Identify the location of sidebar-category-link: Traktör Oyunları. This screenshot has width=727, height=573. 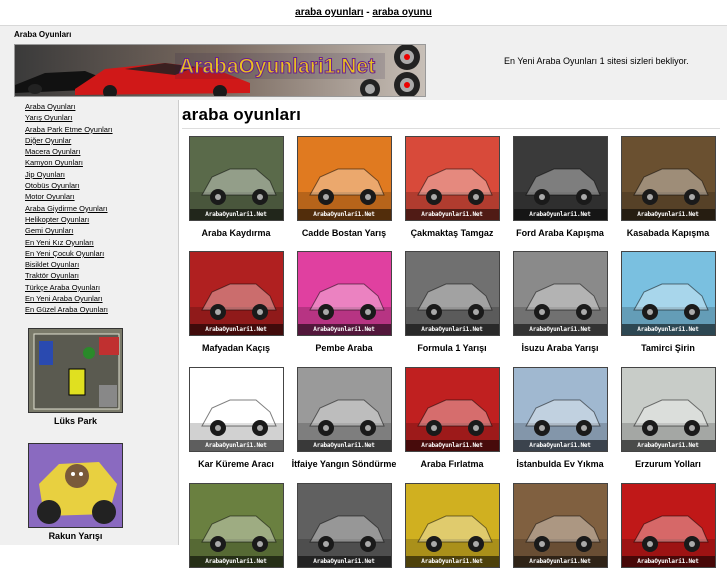
(52, 275).